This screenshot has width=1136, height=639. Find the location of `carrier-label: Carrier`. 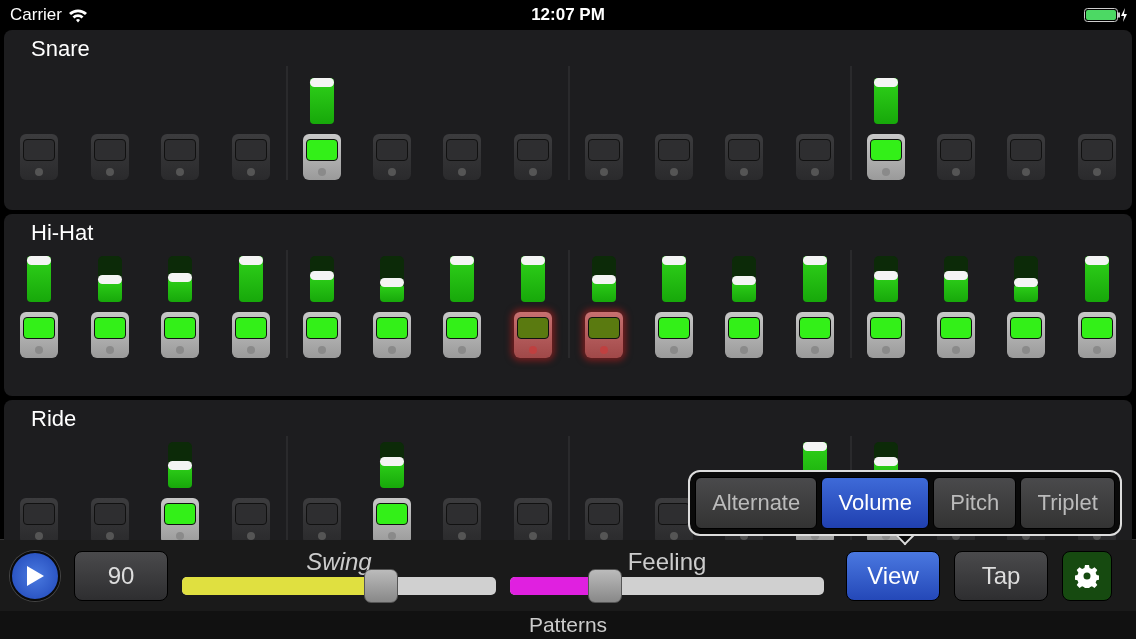

carrier-label: Carrier is located at coordinates (36, 15).